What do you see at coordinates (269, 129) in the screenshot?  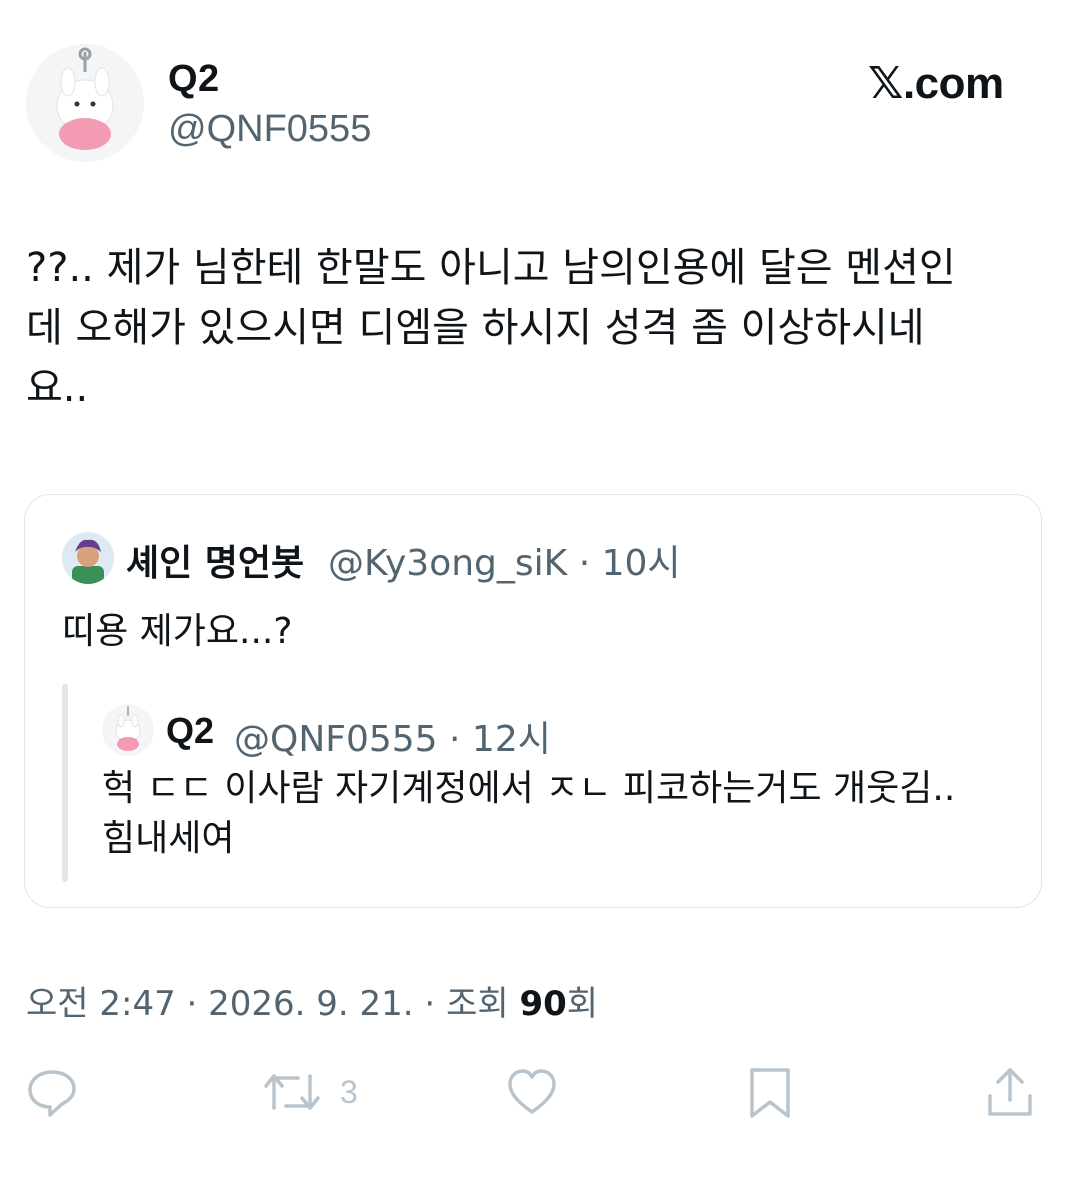 I see `user-handle: @QNF0555` at bounding box center [269, 129].